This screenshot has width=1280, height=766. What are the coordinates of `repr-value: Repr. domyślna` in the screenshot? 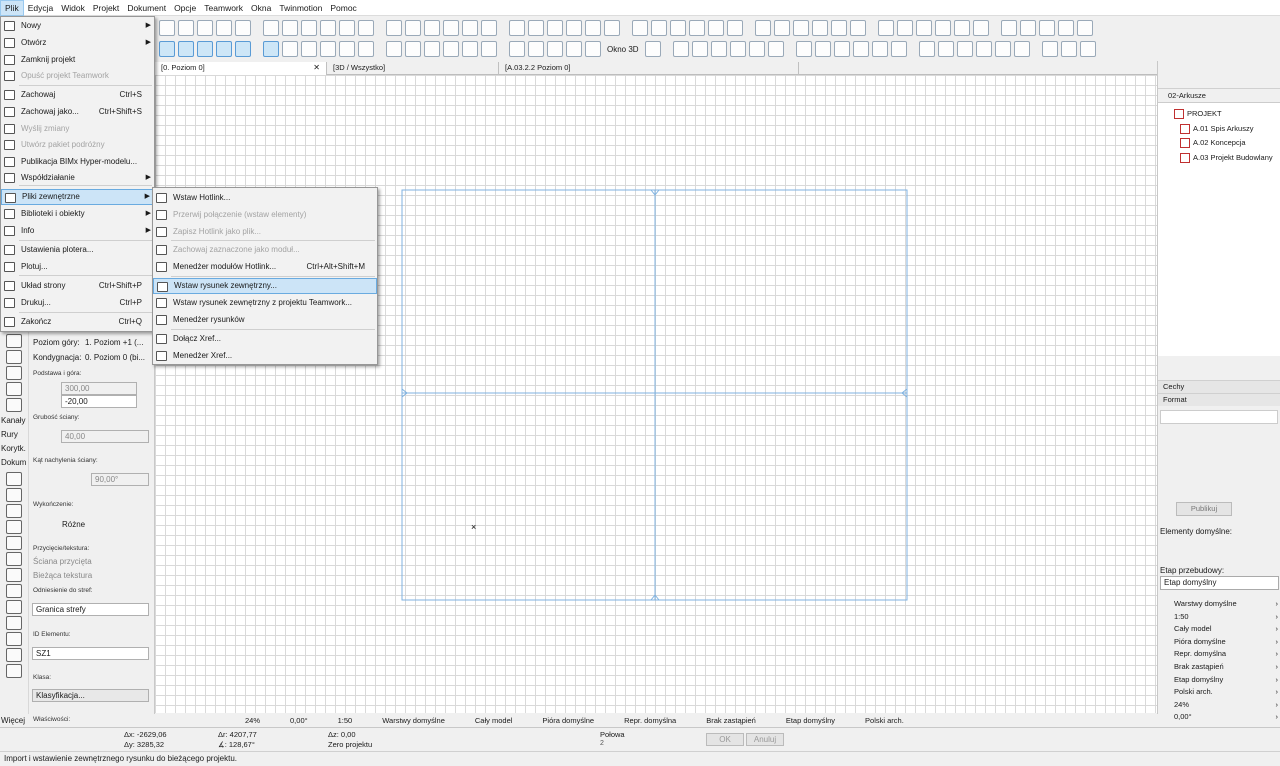 It's located at (650, 720).